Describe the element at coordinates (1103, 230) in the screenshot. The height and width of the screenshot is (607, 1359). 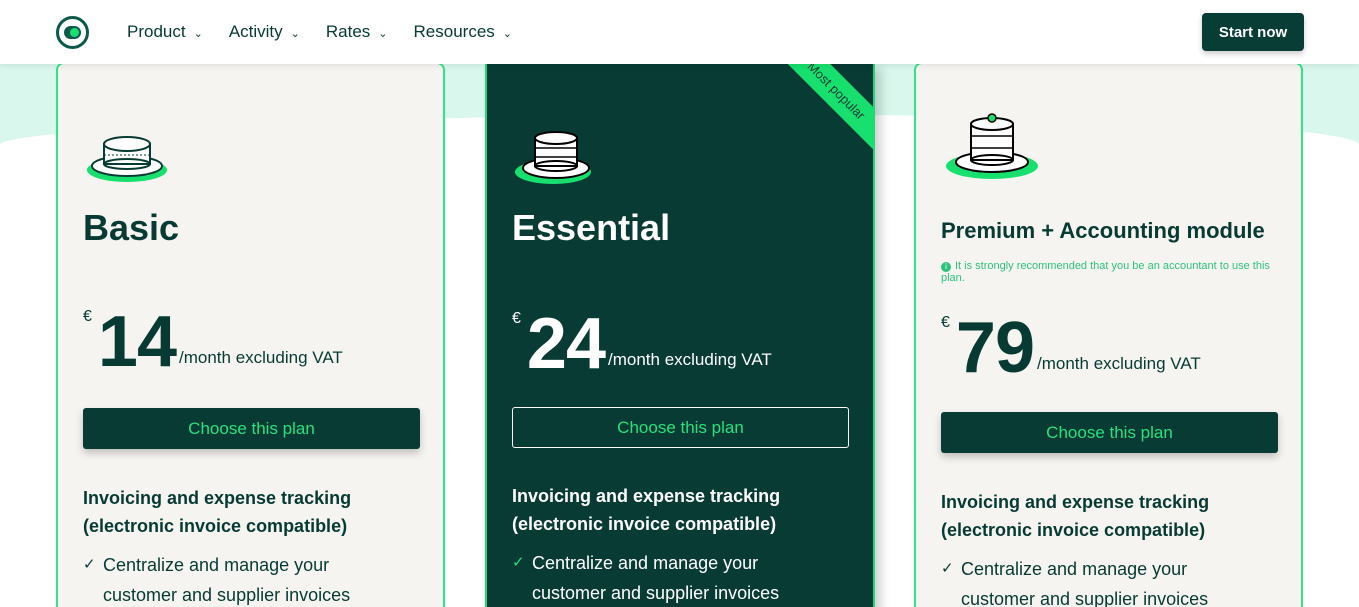
I see `plan-title: Premium + Accounting module` at that location.